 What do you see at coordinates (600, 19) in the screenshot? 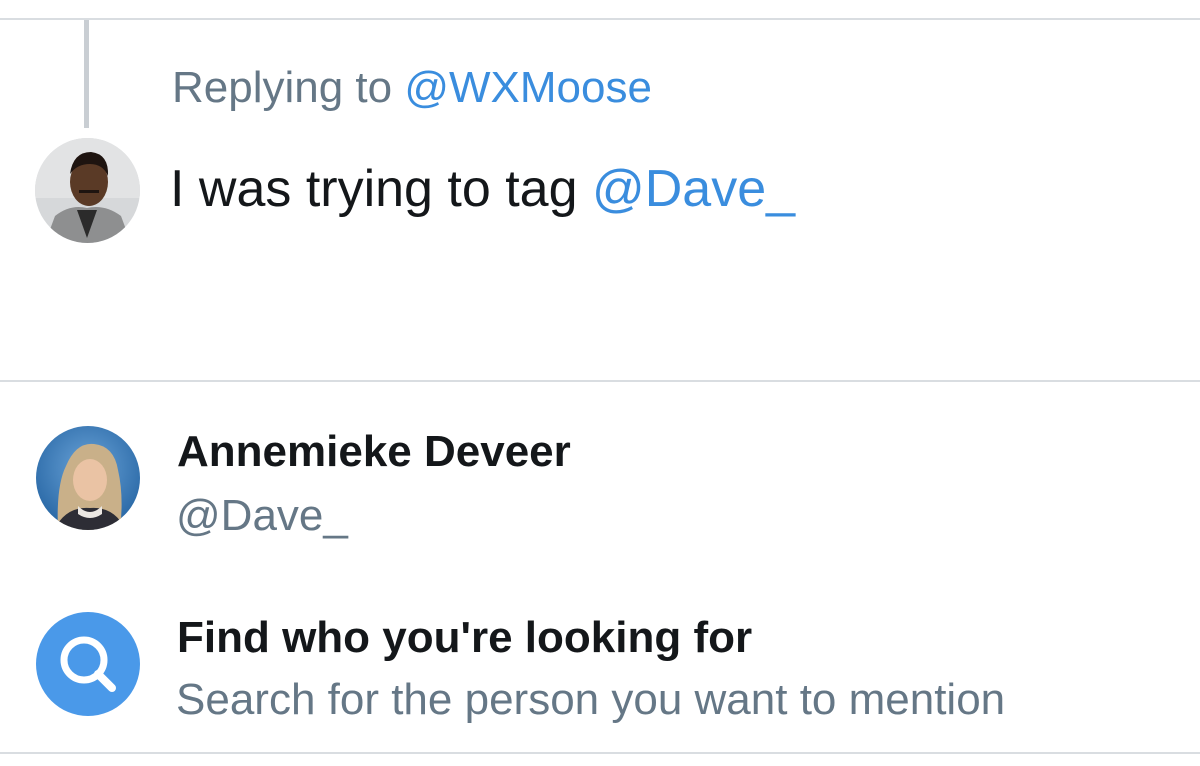
I see `top-divider` at bounding box center [600, 19].